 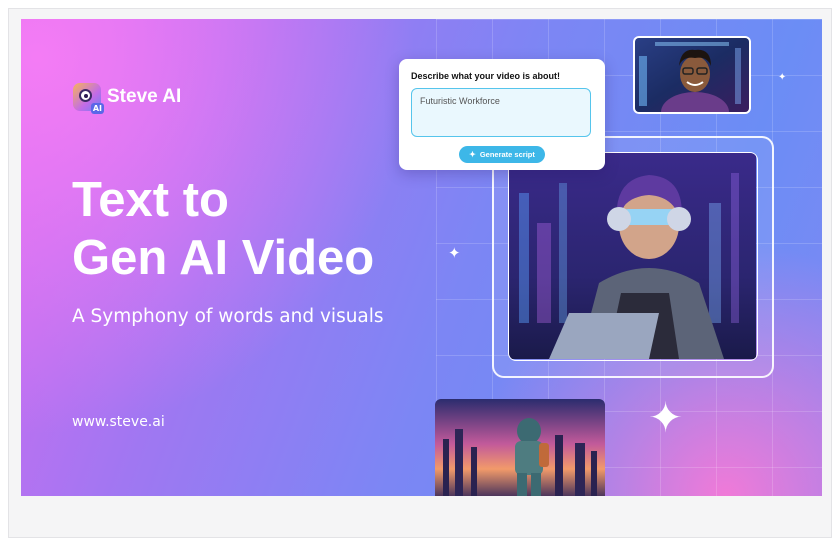 I want to click on brand-logo: AI Steve AI, so click(x=127, y=98).